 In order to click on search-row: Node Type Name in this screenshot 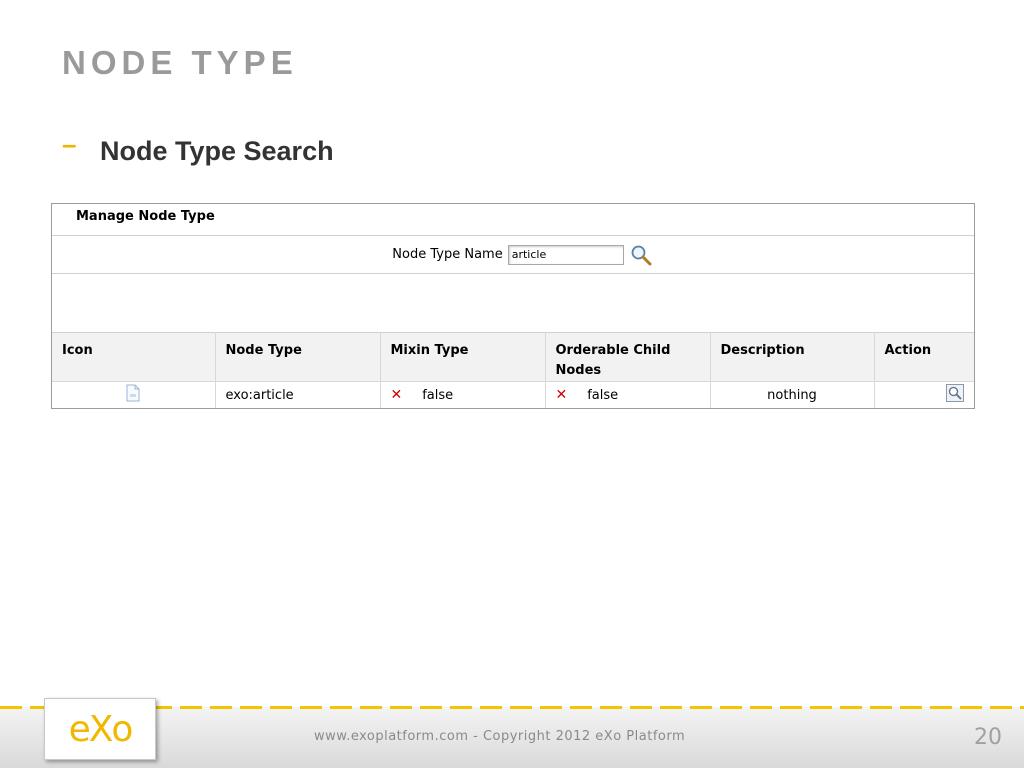, I will do `click(513, 255)`.